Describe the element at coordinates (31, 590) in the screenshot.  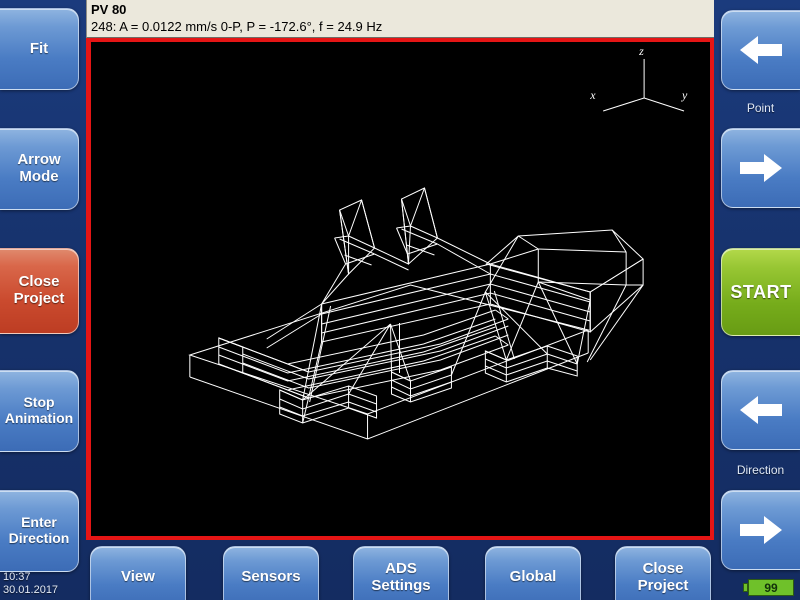
I see `clock-date: 30.01.2017` at that location.